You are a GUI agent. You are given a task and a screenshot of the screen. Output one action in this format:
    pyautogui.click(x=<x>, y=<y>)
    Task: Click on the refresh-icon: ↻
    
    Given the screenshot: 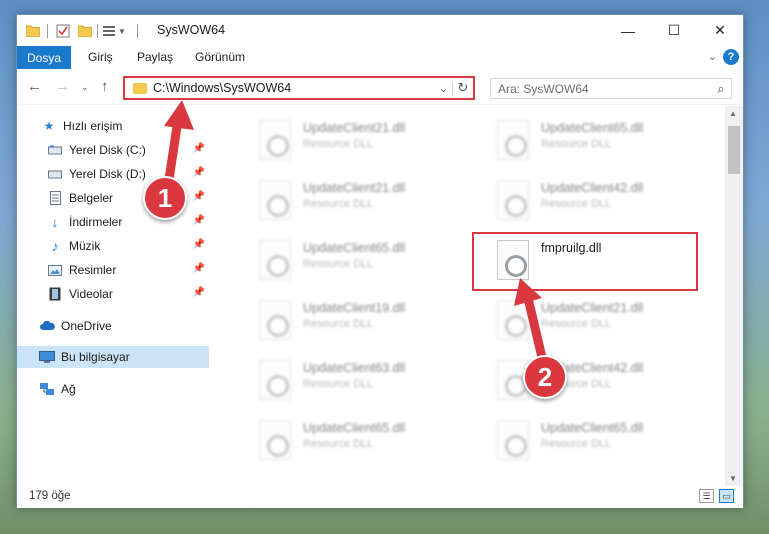 What is the action you would take?
    pyautogui.click(x=463, y=88)
    